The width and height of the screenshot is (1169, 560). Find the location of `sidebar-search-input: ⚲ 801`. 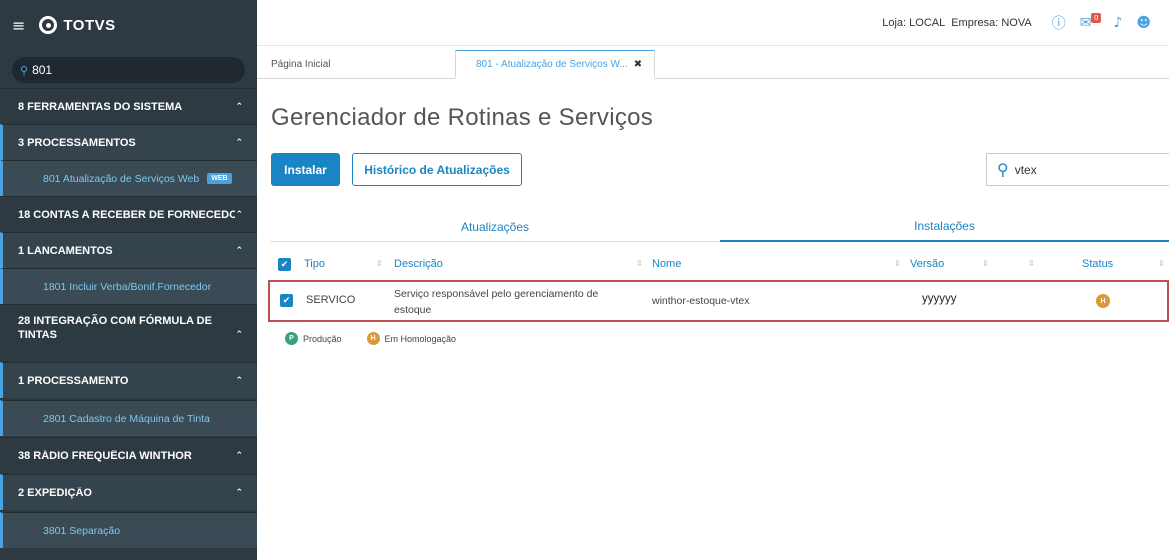

sidebar-search-input: ⚲ 801 is located at coordinates (128, 70).